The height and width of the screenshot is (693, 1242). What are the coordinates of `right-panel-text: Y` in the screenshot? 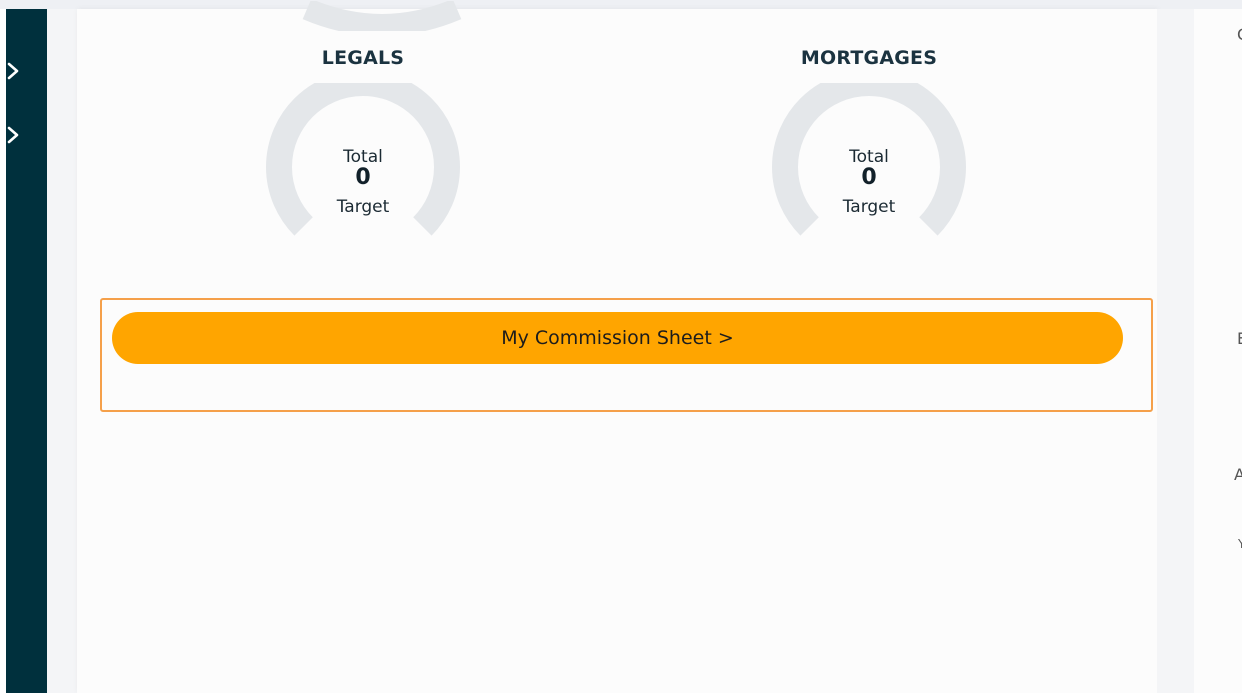 It's located at (1240, 544).